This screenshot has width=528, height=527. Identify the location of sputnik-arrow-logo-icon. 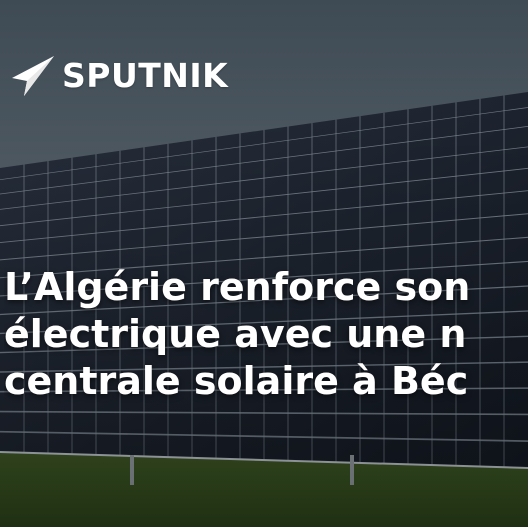
(33, 76).